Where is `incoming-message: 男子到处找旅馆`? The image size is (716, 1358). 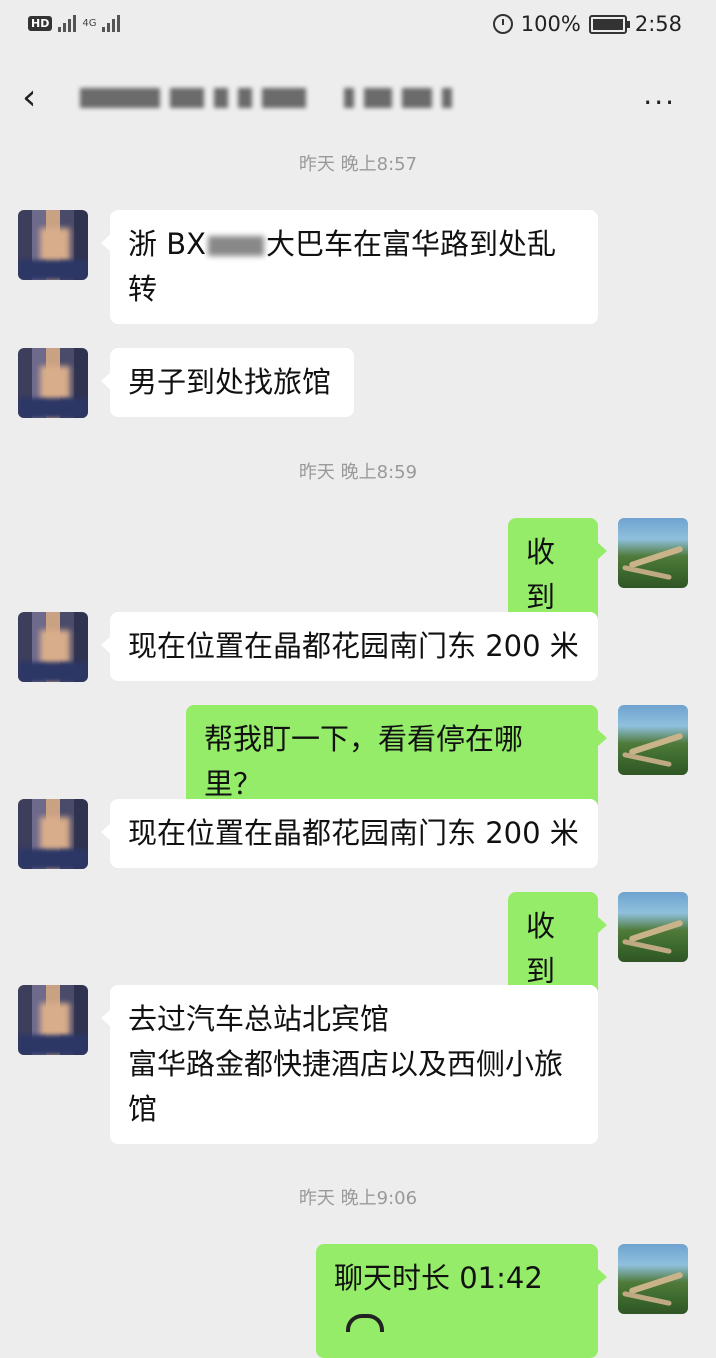 incoming-message: 男子到处找旅馆 is located at coordinates (227, 382).